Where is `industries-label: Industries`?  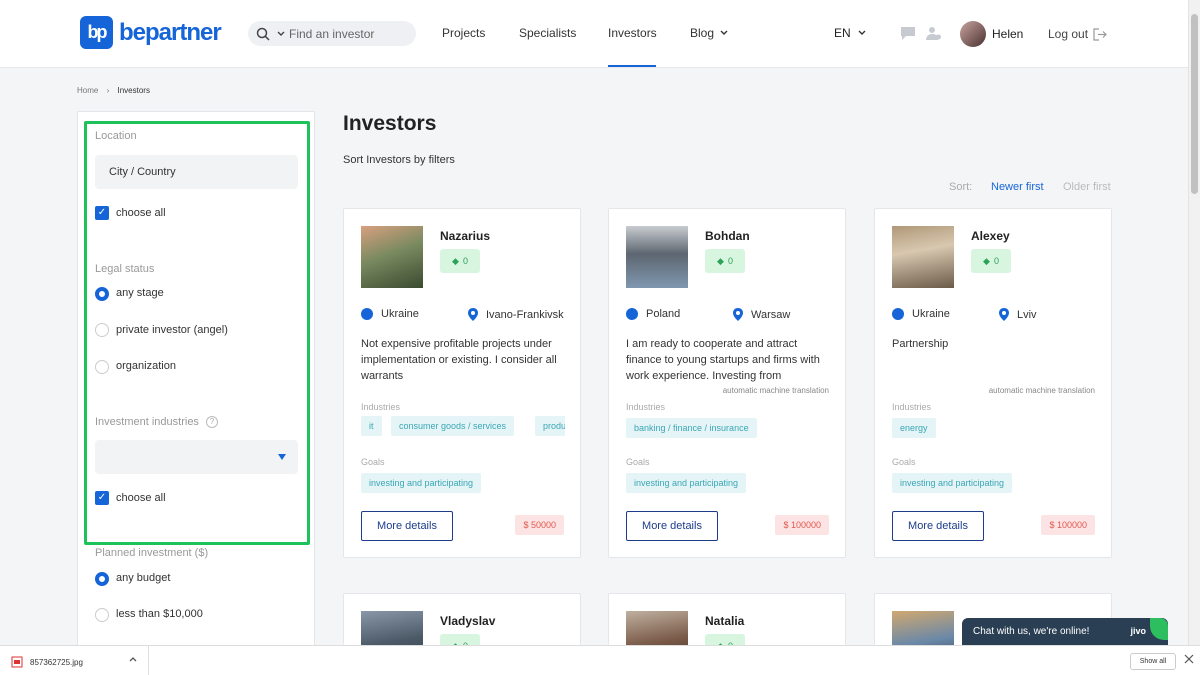
industries-label: Industries is located at coordinates (646, 407).